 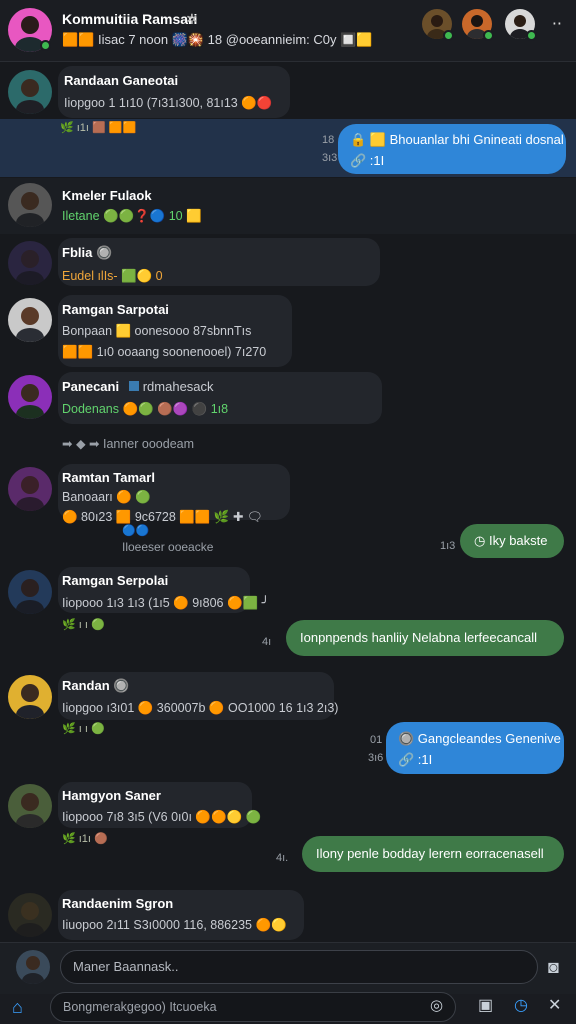 I want to click on message-text: 🔒 🟨 Bhouanlar bhi Gnineati dosnal, so click(x=457, y=139).